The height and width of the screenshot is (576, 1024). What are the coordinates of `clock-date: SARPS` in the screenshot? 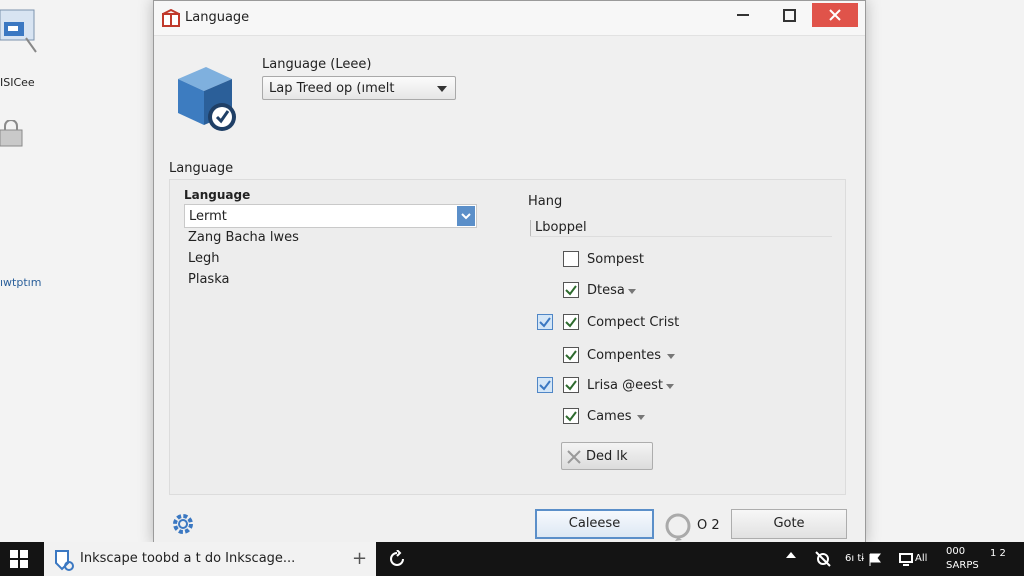 It's located at (962, 565).